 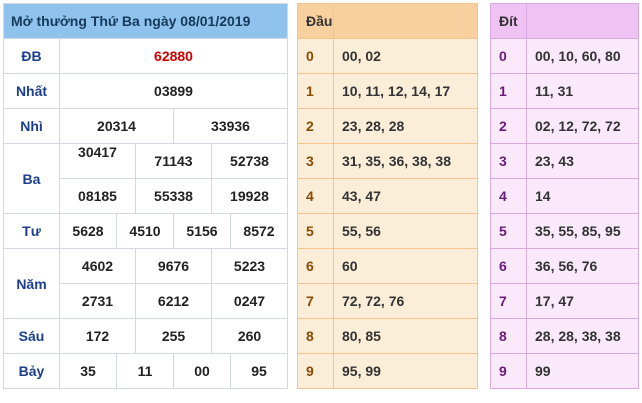 What do you see at coordinates (582, 266) in the screenshot?
I see `dit-values: 36, 56, 76` at bounding box center [582, 266].